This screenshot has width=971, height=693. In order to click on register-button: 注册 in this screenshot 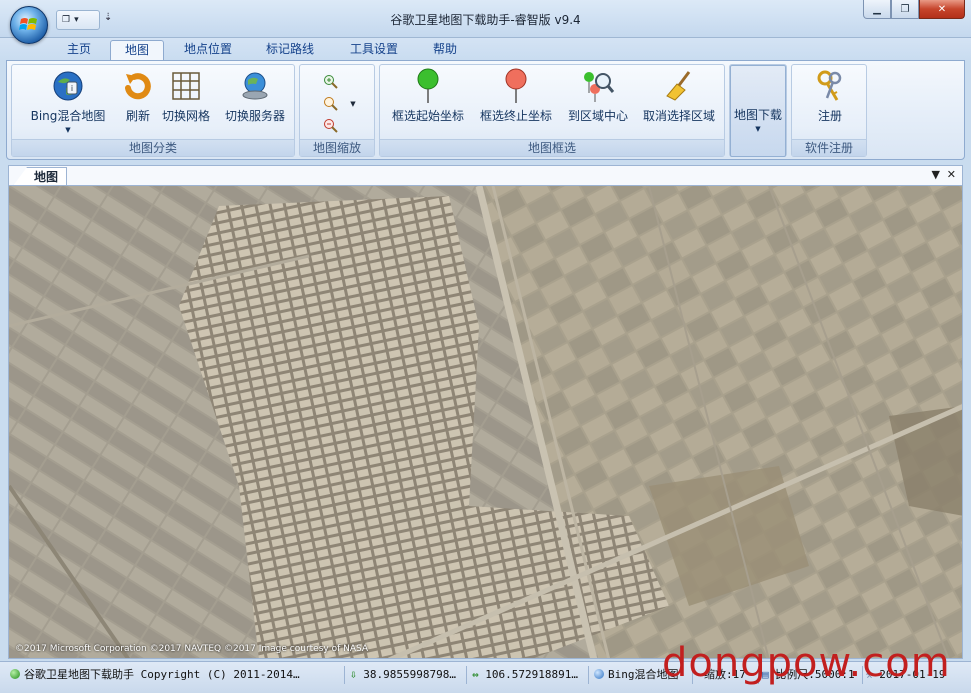, I will do `click(830, 96)`.